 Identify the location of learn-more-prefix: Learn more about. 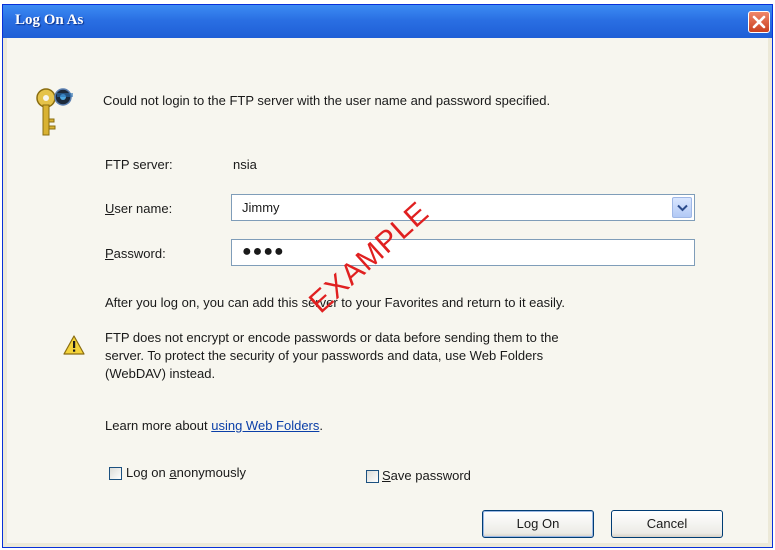
(158, 425).